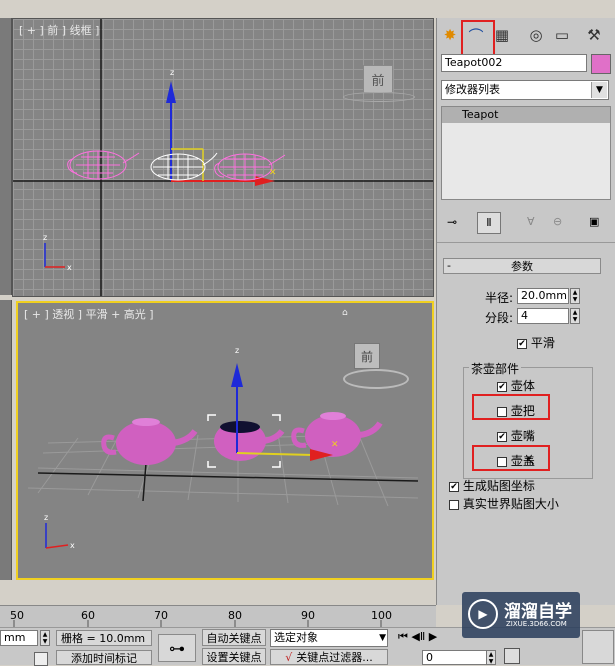  Describe the element at coordinates (514, 63) in the screenshot. I see `object-name-field: Teapot002` at that location.